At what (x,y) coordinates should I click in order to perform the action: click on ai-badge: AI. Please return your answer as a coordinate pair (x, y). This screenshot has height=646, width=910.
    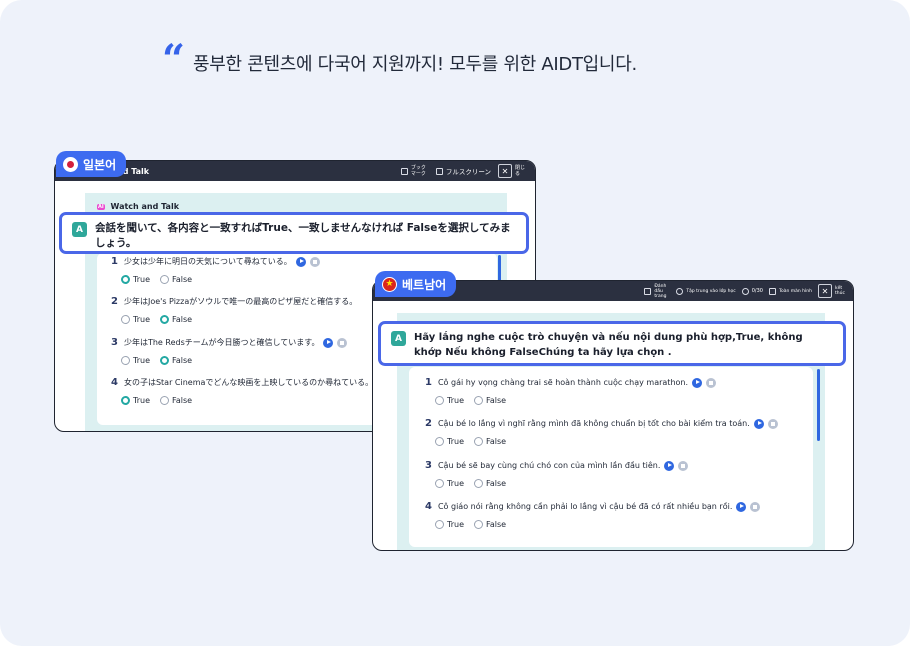
    Looking at the image, I should click on (101, 206).